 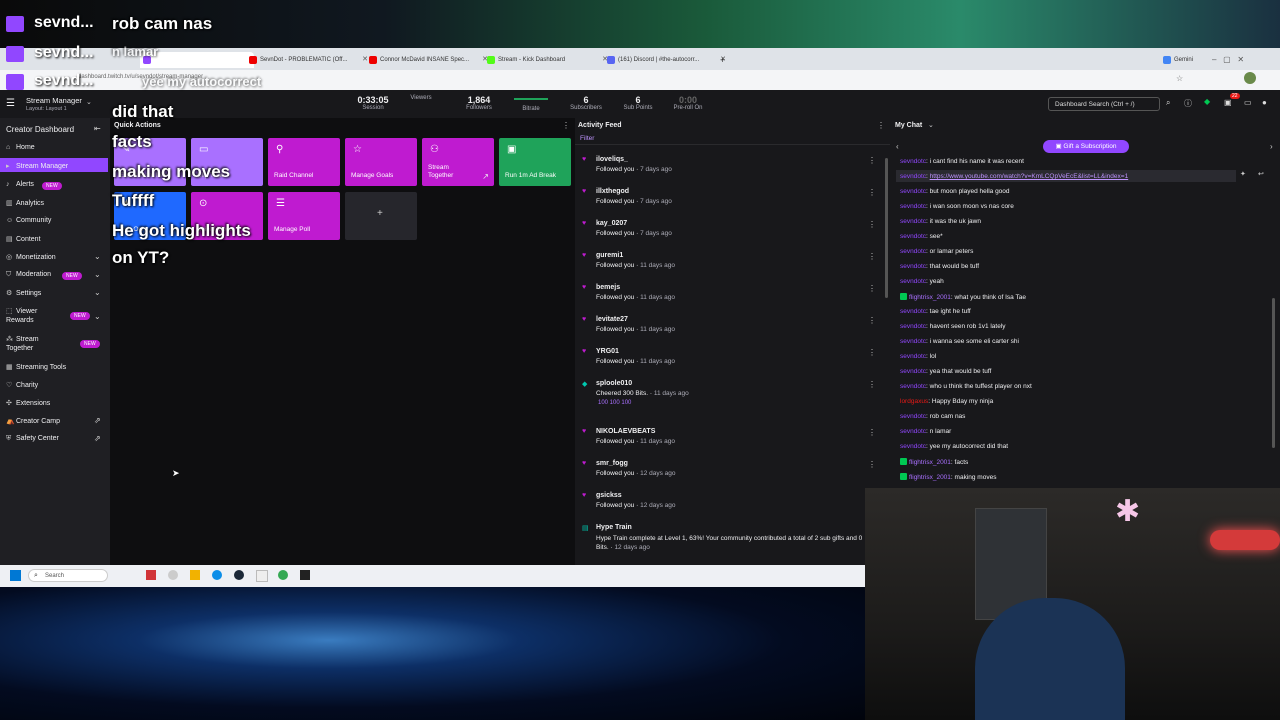 I want to click on list-item: ♥ bemejs Followed you · 11 days ago ⋮, so click(x=729, y=292).